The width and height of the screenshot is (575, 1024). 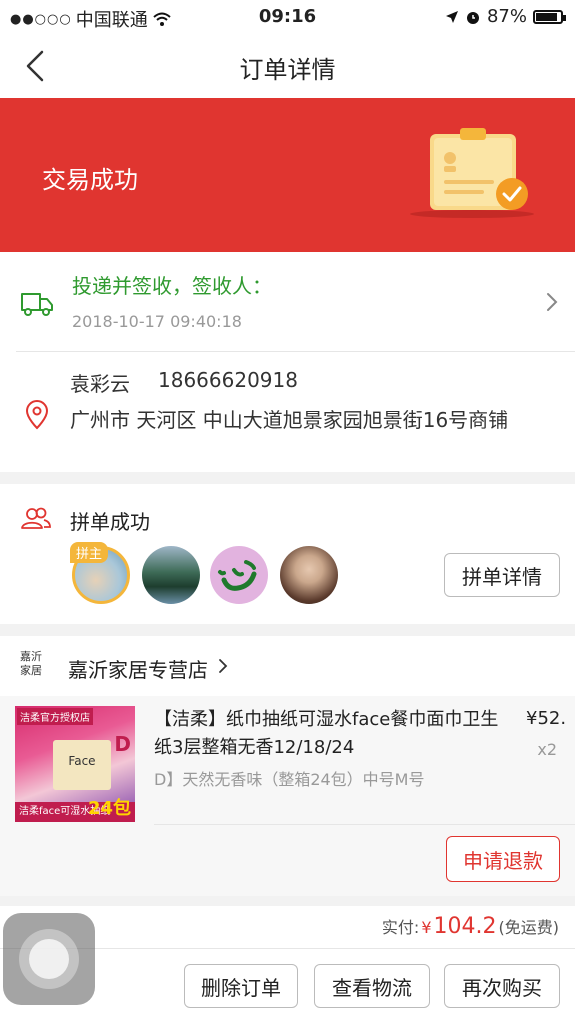 What do you see at coordinates (326, 733) in the screenshot?
I see `product-title: 【洁柔】纸巾抽纸可湿水face餐巾面巾卫生纸3层整箱无香12/18/24` at bounding box center [326, 733].